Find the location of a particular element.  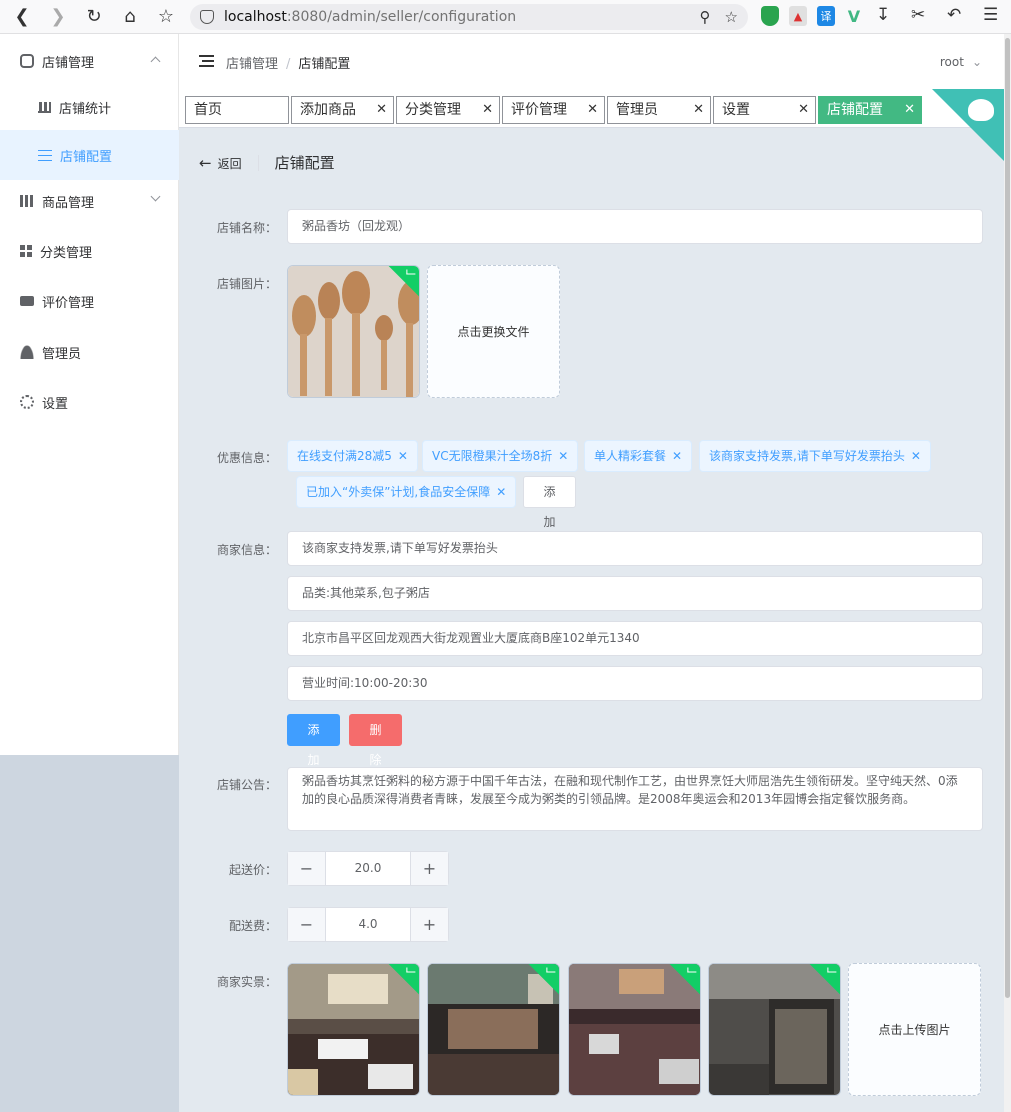

replace-image-button: 点击更换文件 is located at coordinates (493, 331).